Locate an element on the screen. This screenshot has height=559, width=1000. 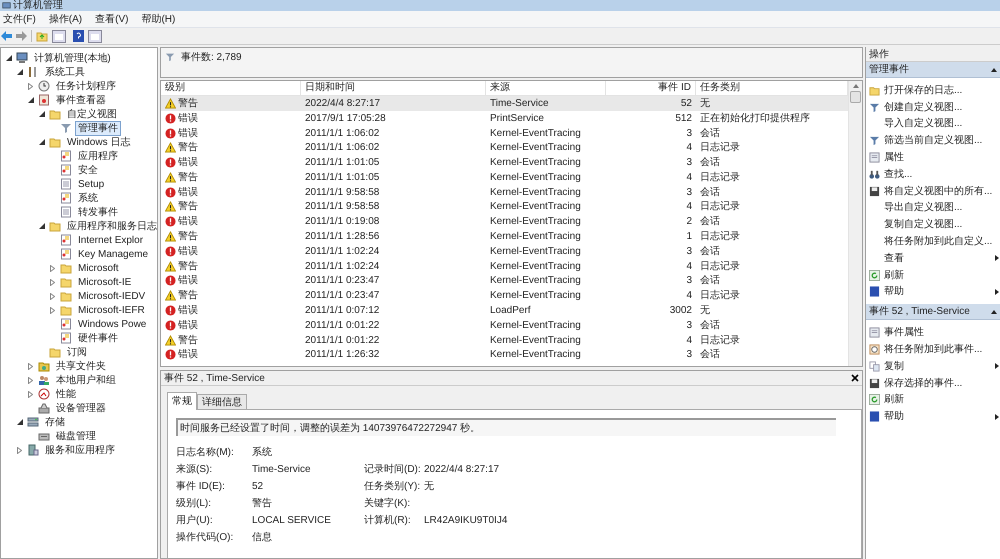
tree-item: 系统工具 is located at coordinates (65, 72).